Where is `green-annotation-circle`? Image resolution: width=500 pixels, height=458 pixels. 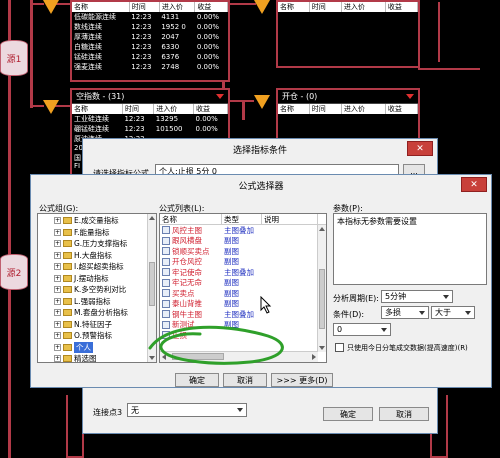
green-annotation-circle is located at coordinates (216, 345).